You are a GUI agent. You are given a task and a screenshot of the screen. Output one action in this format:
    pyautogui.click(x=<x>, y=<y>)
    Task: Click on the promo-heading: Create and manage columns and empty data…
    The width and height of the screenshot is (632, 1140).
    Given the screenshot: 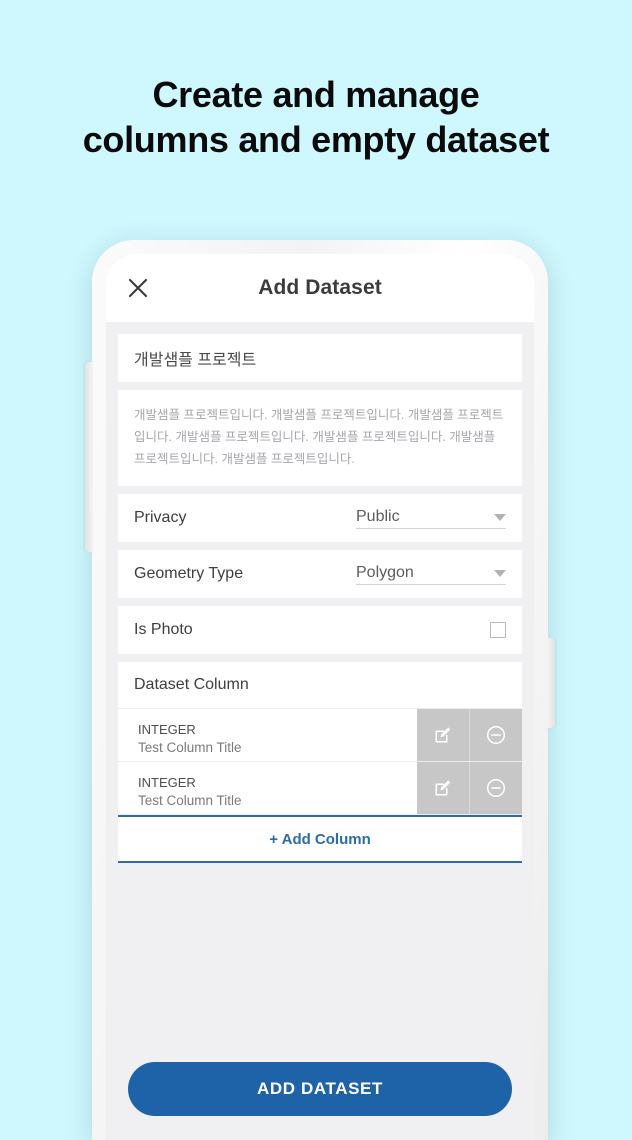 What is the action you would take?
    pyautogui.click(x=316, y=117)
    